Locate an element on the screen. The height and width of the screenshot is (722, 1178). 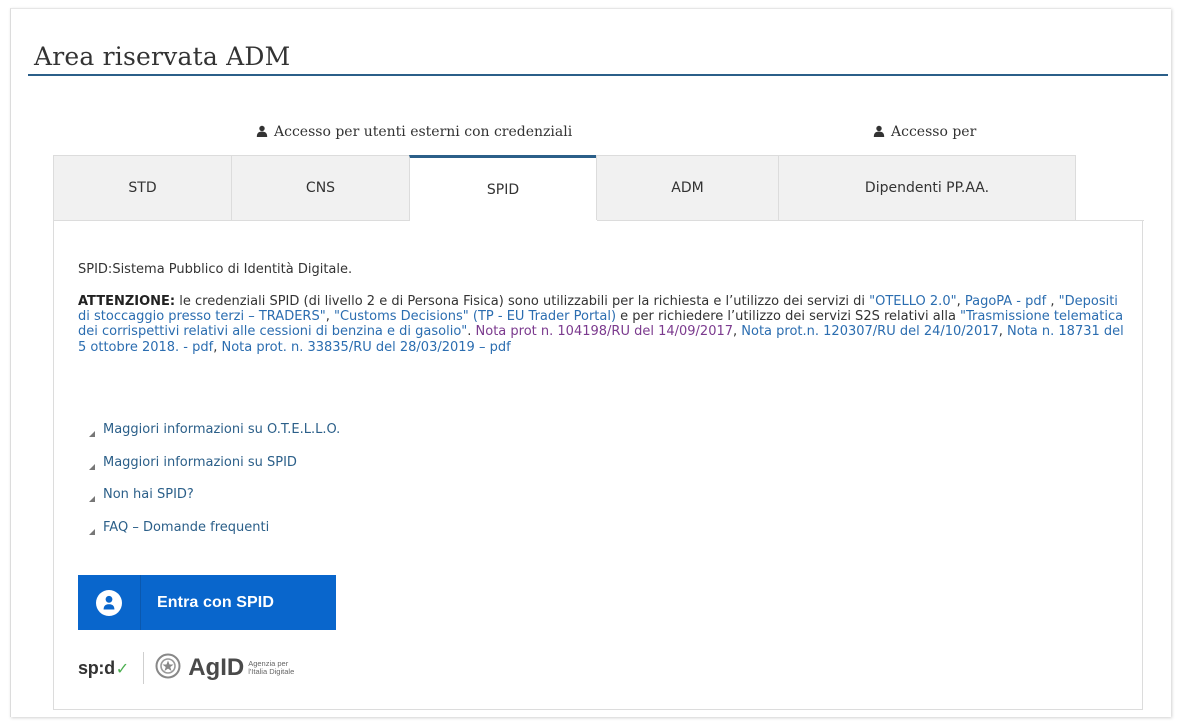
footer-logos: sp:d ✓ AgID Agenzia per l'Italia Digitale is located at coordinates (188, 668).